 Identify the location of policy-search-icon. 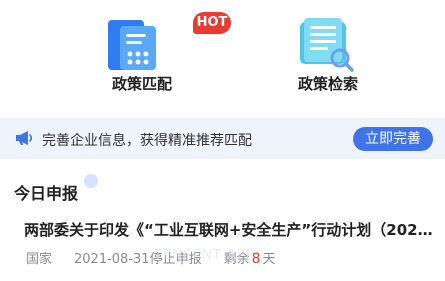
(327, 45).